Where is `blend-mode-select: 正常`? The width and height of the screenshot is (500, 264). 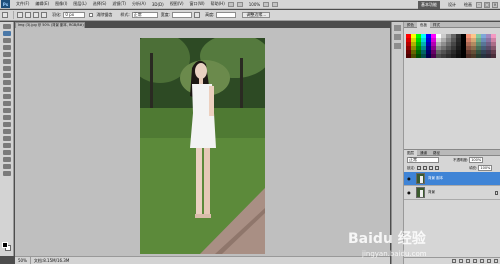 blend-mode-select: 正常 is located at coordinates (423, 160).